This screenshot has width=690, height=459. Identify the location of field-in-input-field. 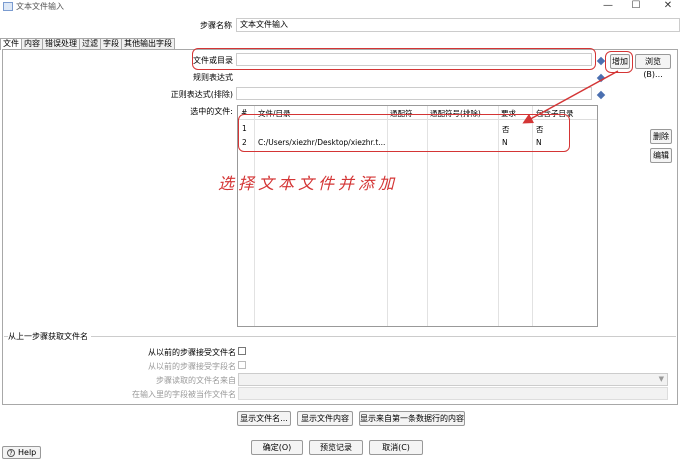
(453, 393).